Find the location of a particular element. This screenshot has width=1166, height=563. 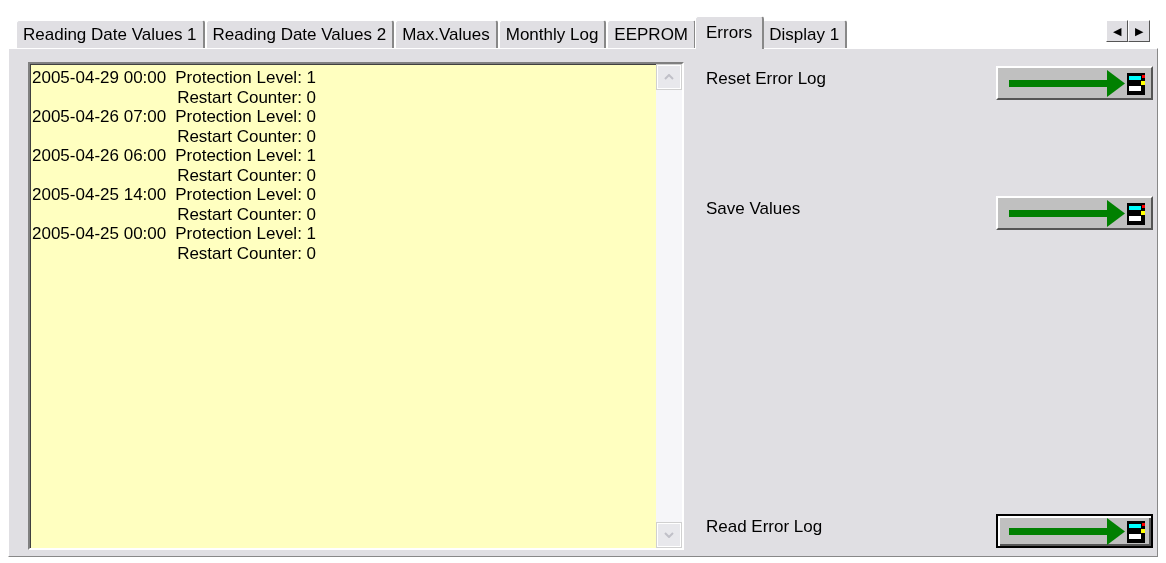

scroll-right-button: ▶ is located at coordinates (1139, 31).